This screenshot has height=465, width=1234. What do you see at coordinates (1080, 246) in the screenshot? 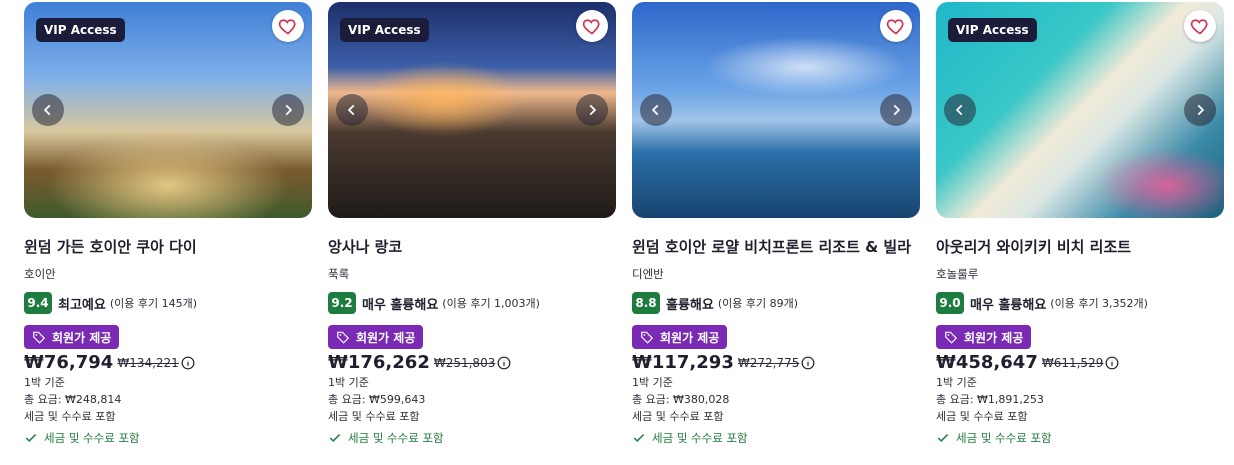
I see `hotel-name: 아웃리거 와이키키 비치 리조트` at bounding box center [1080, 246].